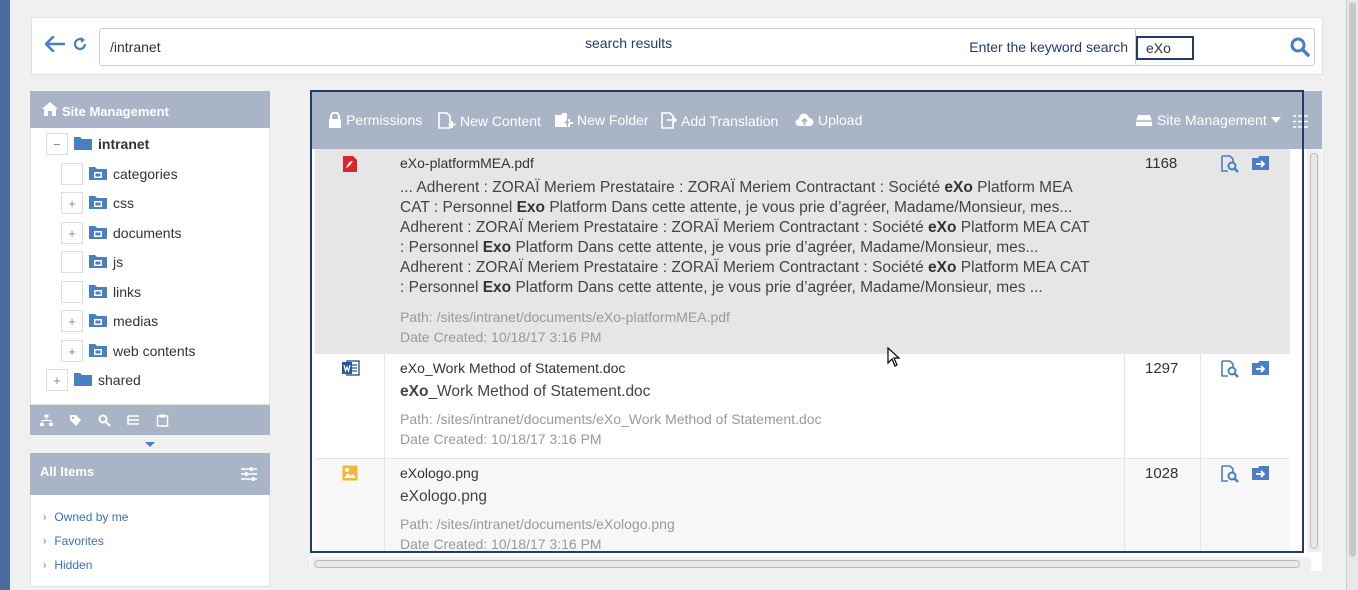 The height and width of the screenshot is (590, 1358). I want to click on tree-node-label: shared, so click(119, 380).